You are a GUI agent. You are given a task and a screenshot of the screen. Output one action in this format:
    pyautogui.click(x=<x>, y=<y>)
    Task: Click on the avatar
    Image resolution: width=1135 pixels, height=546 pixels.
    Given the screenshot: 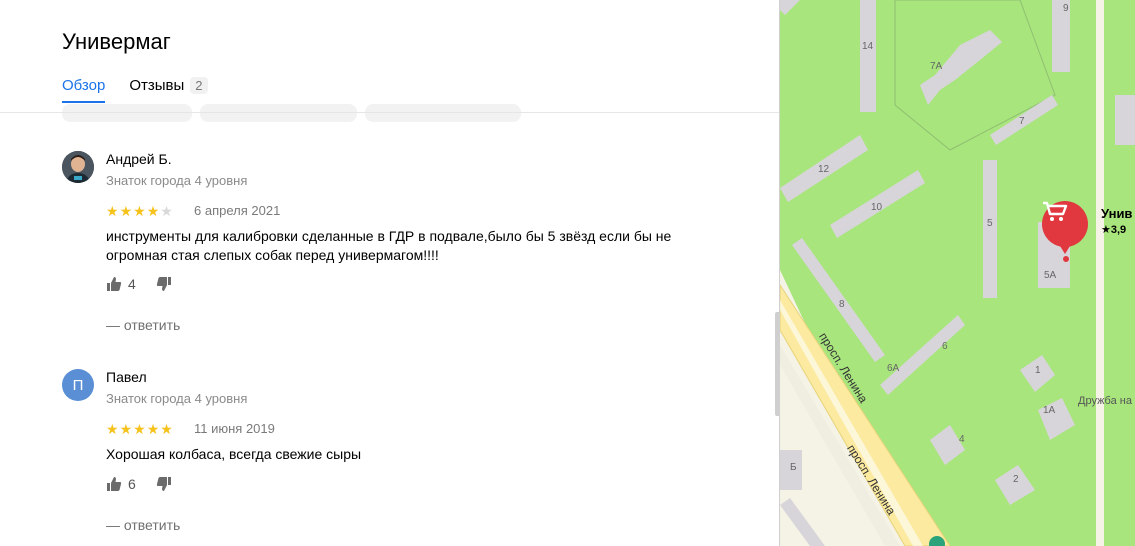 What is the action you would take?
    pyautogui.click(x=78, y=167)
    